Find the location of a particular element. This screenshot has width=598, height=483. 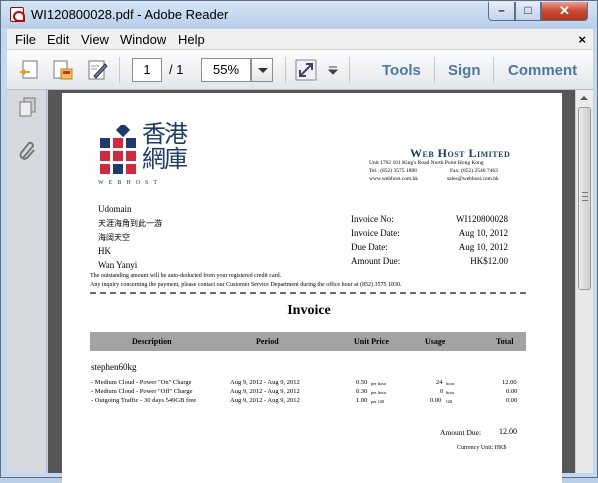

line-price: 0.30 is located at coordinates (362, 391).